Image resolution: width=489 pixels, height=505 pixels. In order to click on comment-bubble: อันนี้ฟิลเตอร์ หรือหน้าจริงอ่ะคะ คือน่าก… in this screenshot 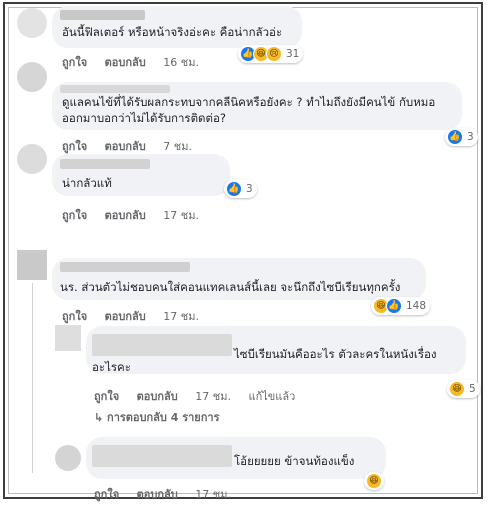, I will do `click(177, 27)`.